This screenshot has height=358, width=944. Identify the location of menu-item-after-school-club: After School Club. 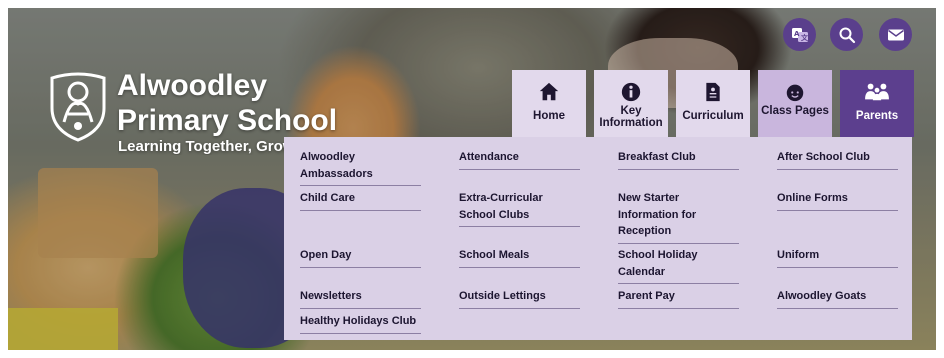
(837, 159).